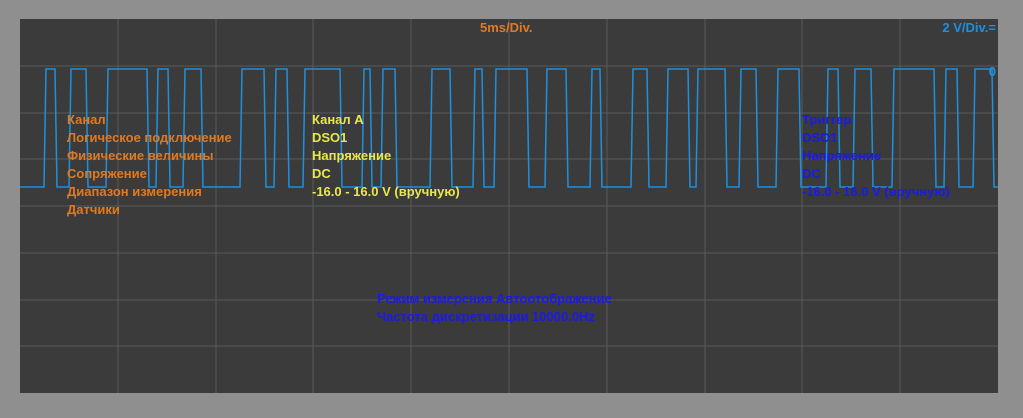 This screenshot has width=1023, height=418. I want to click on trigger-range: -16.0 - 16.0 V (вручную), so click(876, 191).